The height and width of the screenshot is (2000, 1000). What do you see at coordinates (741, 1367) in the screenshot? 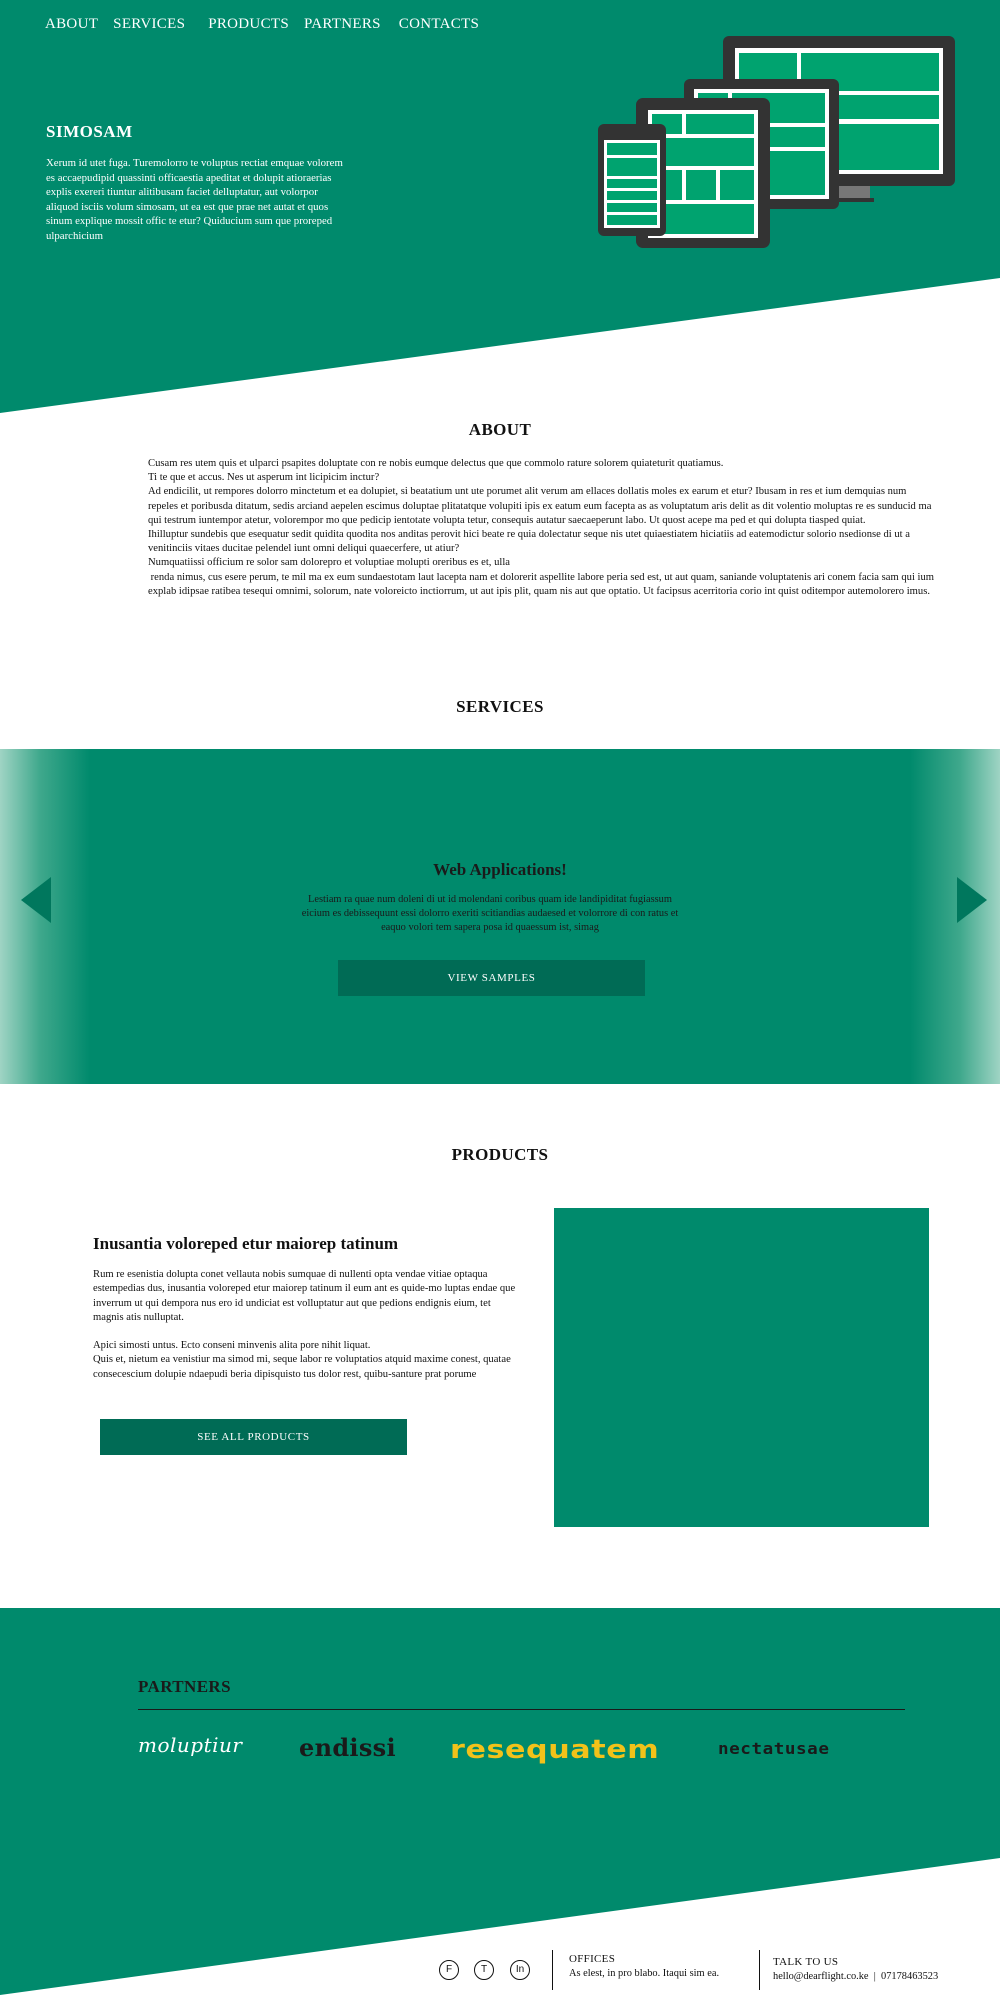
I see `product-image` at bounding box center [741, 1367].